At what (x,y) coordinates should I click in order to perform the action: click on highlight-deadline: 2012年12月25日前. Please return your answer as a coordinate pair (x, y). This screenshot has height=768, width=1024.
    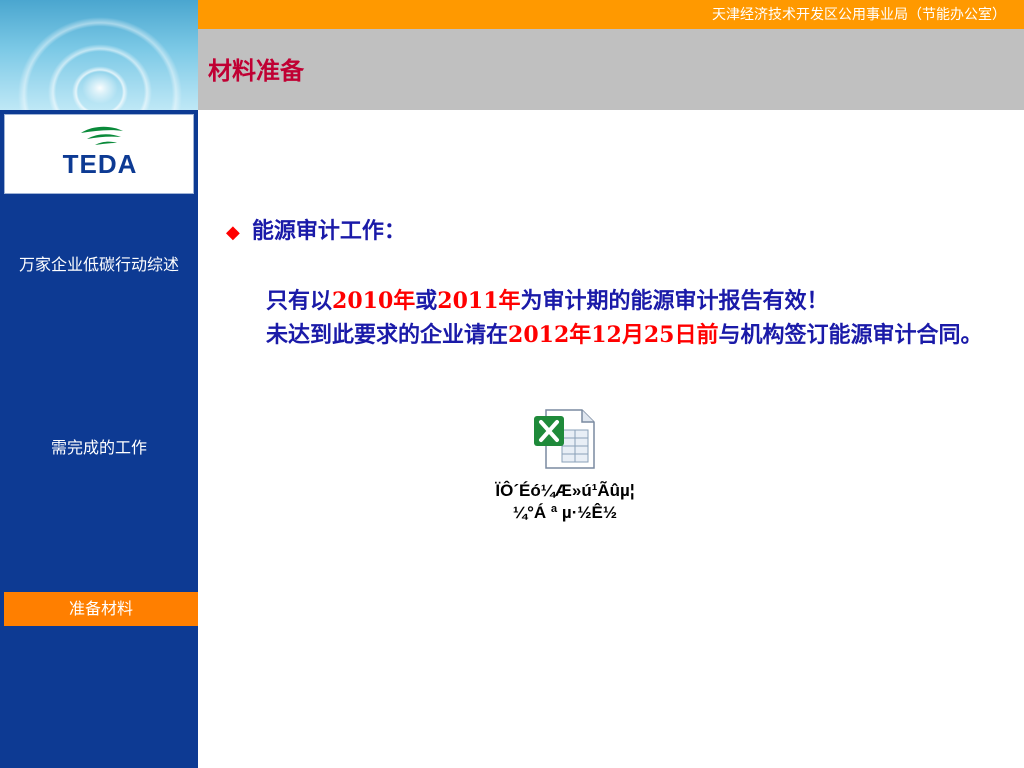
    Looking at the image, I should click on (613, 335).